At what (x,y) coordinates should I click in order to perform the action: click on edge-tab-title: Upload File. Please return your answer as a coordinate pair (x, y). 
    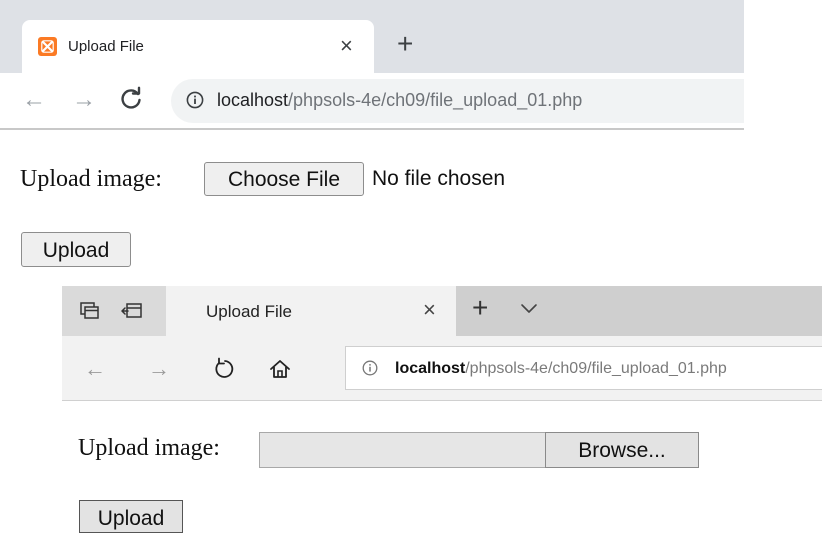
    Looking at the image, I should click on (249, 311).